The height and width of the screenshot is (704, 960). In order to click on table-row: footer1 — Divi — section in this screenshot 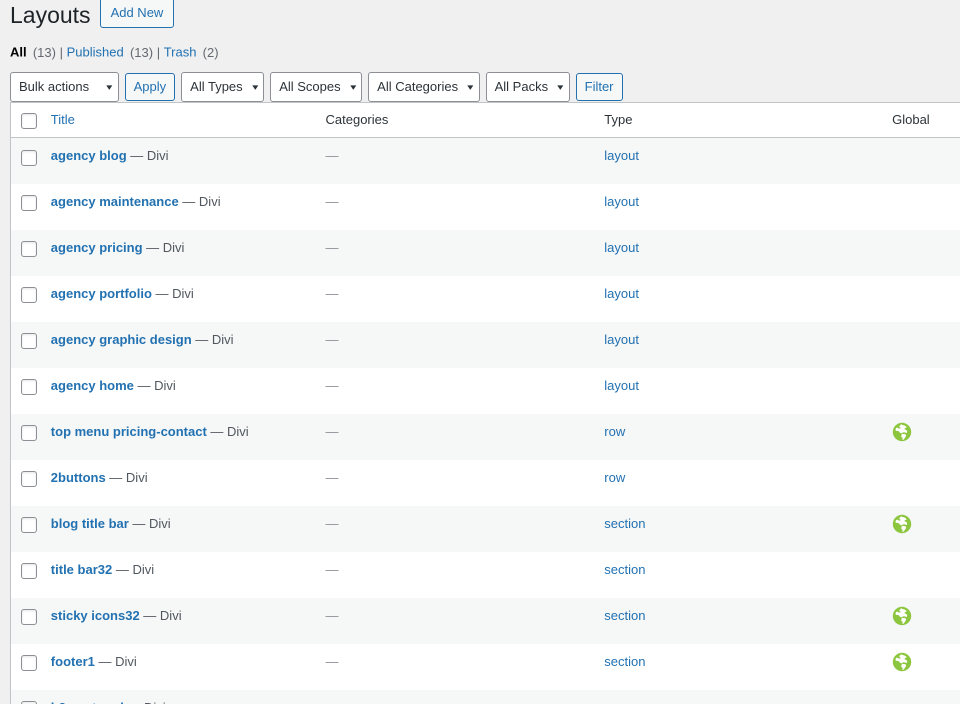, I will do `click(485, 666)`.